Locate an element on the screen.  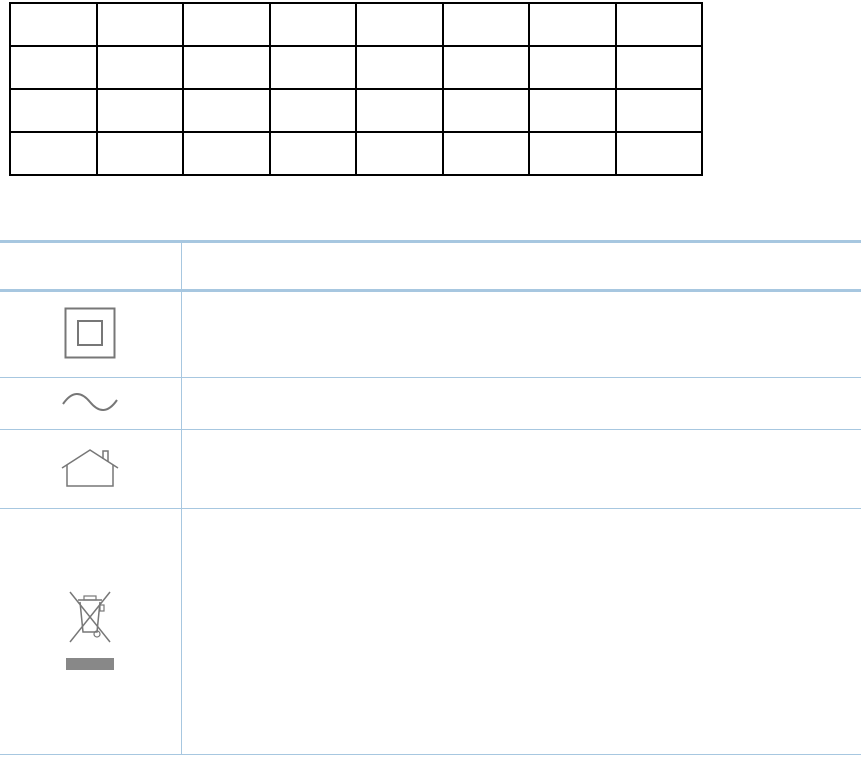
symbol-table-header is located at coordinates (430, 266).